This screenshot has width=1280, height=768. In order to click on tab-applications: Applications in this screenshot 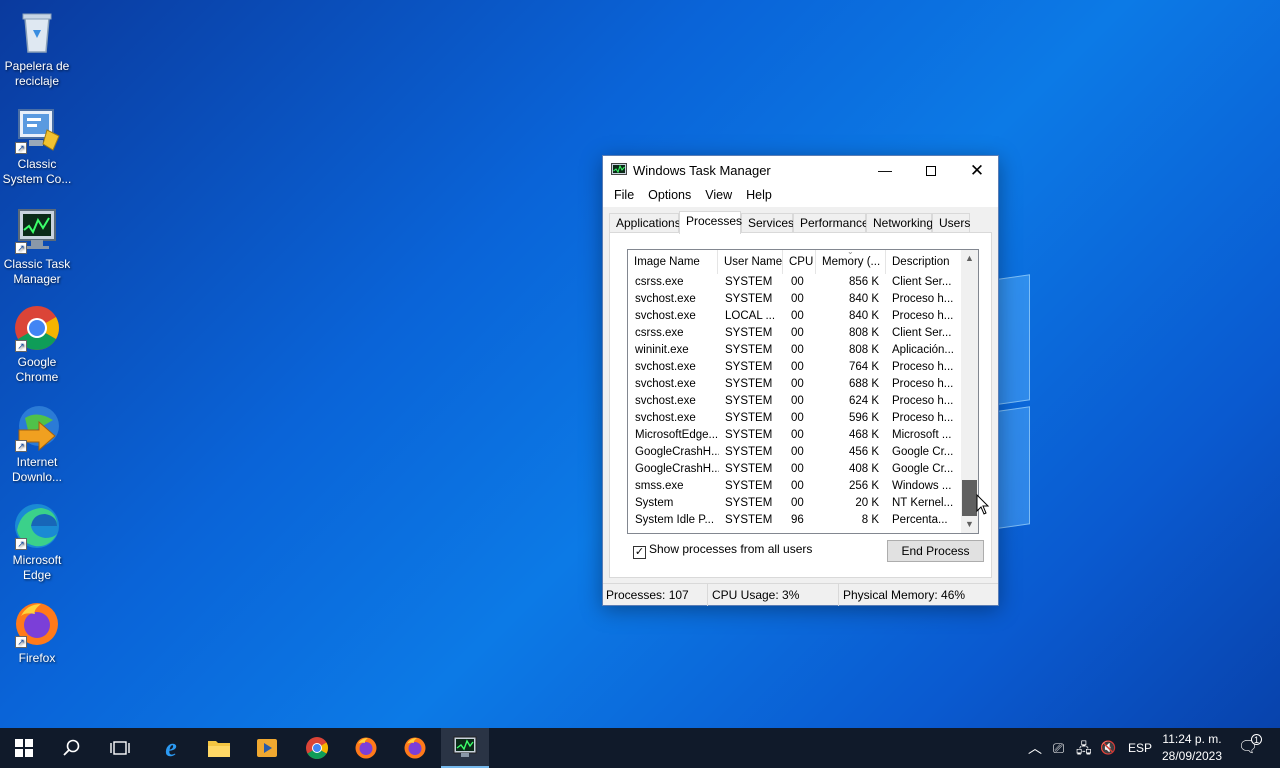, I will do `click(645, 223)`.